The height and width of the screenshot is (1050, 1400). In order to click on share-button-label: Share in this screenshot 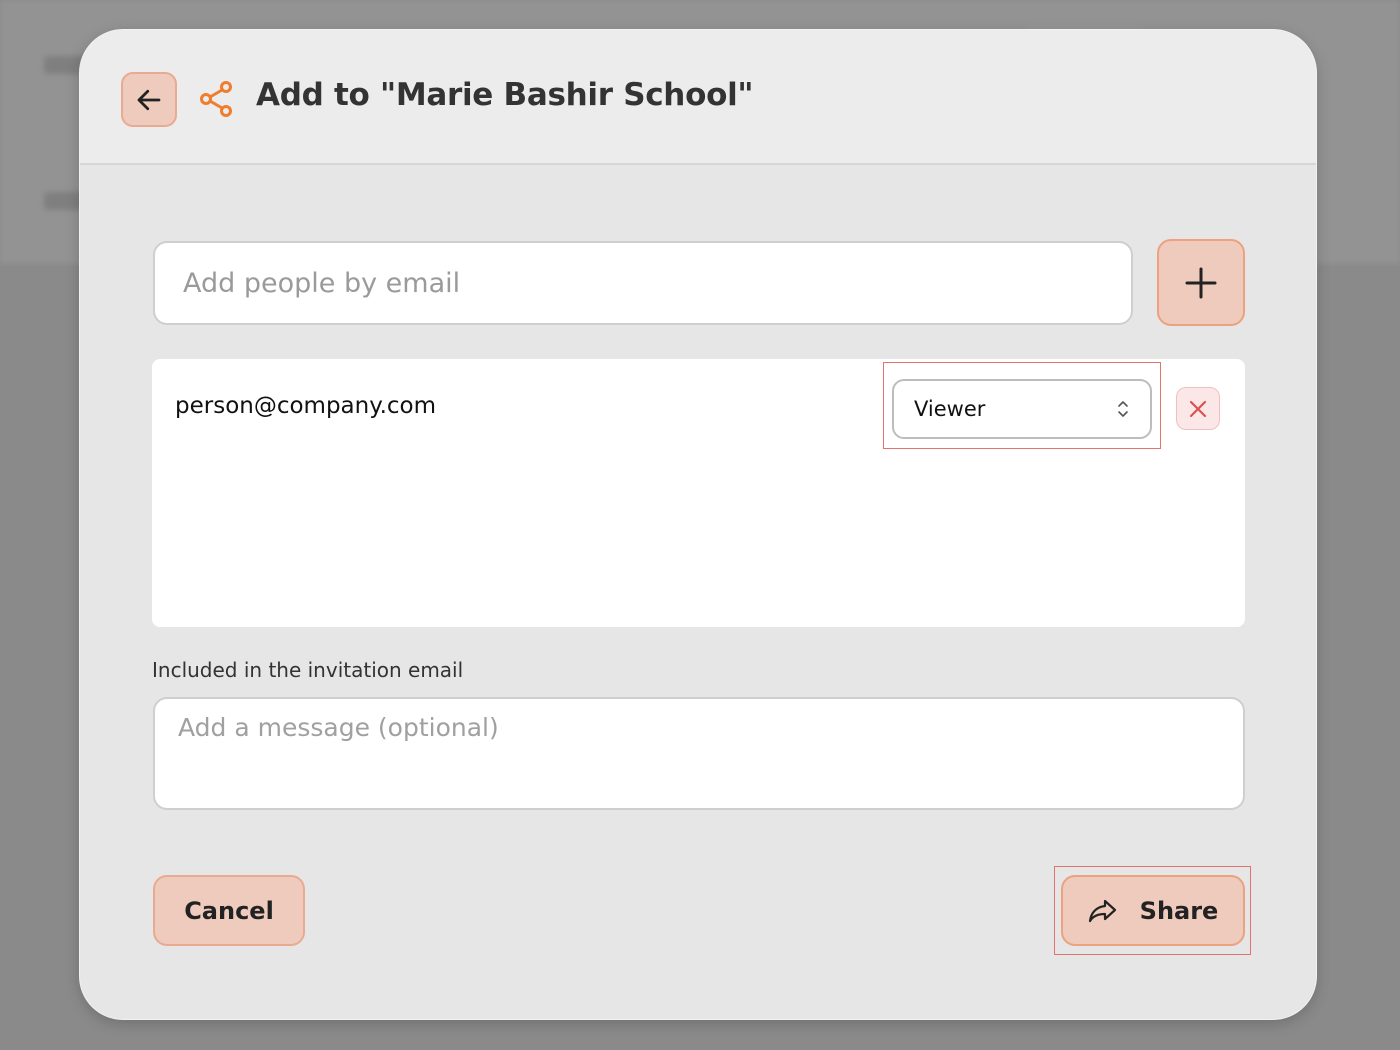, I will do `click(1179, 910)`.